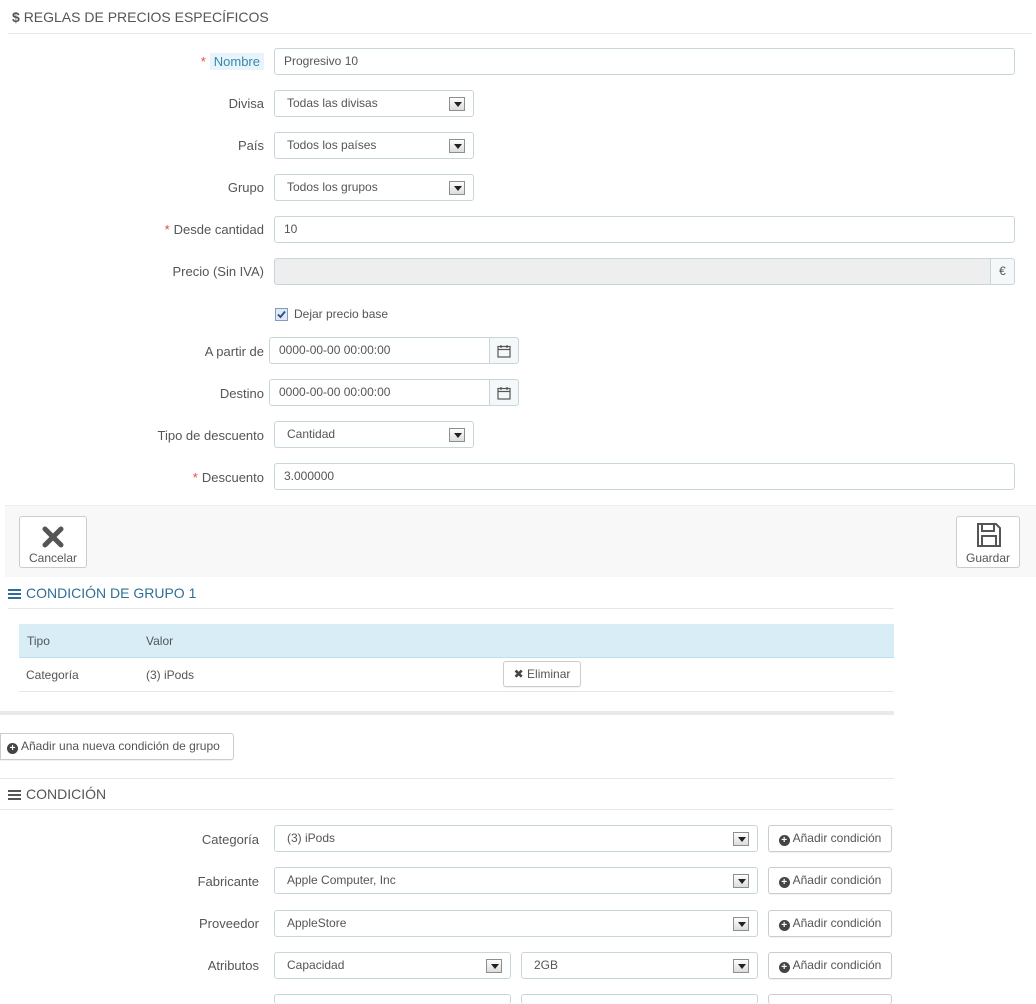 This screenshot has width=1036, height=1004. What do you see at coordinates (644, 229) in the screenshot?
I see `desde-cantidad-input: 10` at bounding box center [644, 229].